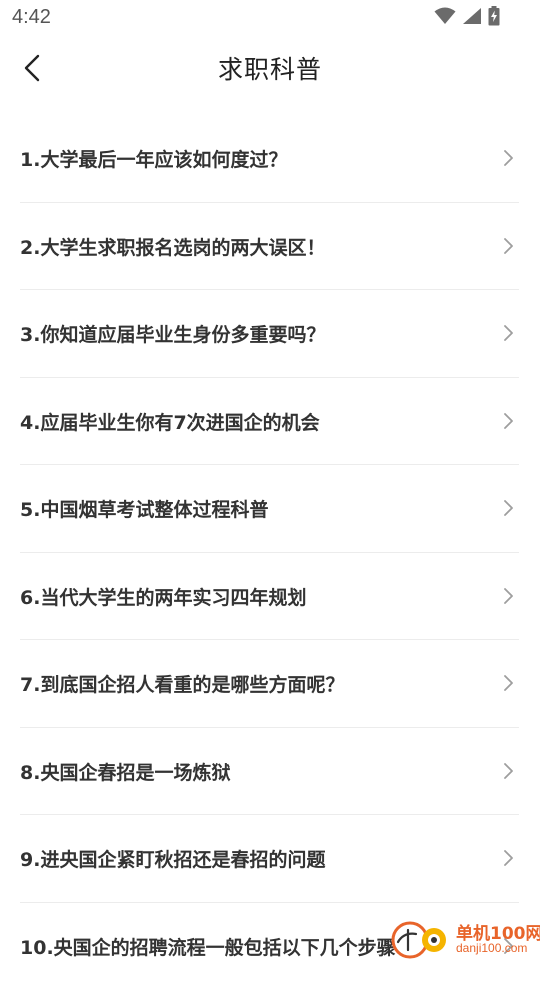 The width and height of the screenshot is (540, 990). What do you see at coordinates (172, 858) in the screenshot?
I see `list-item-label: 9.进央国企紧盯秋招还是春招的问题` at bounding box center [172, 858].